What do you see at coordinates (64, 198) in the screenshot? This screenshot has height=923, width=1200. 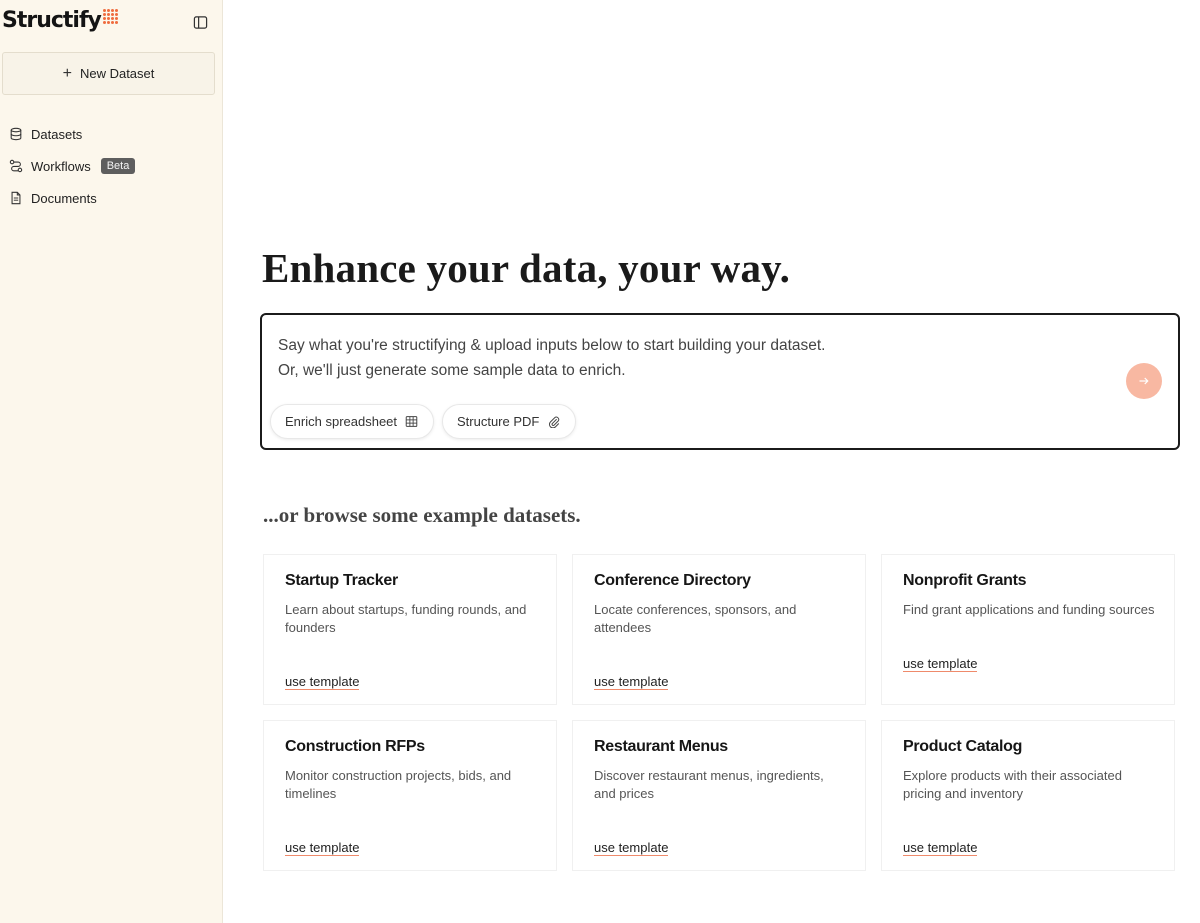 I see `sidebar-item-label: Documents` at bounding box center [64, 198].